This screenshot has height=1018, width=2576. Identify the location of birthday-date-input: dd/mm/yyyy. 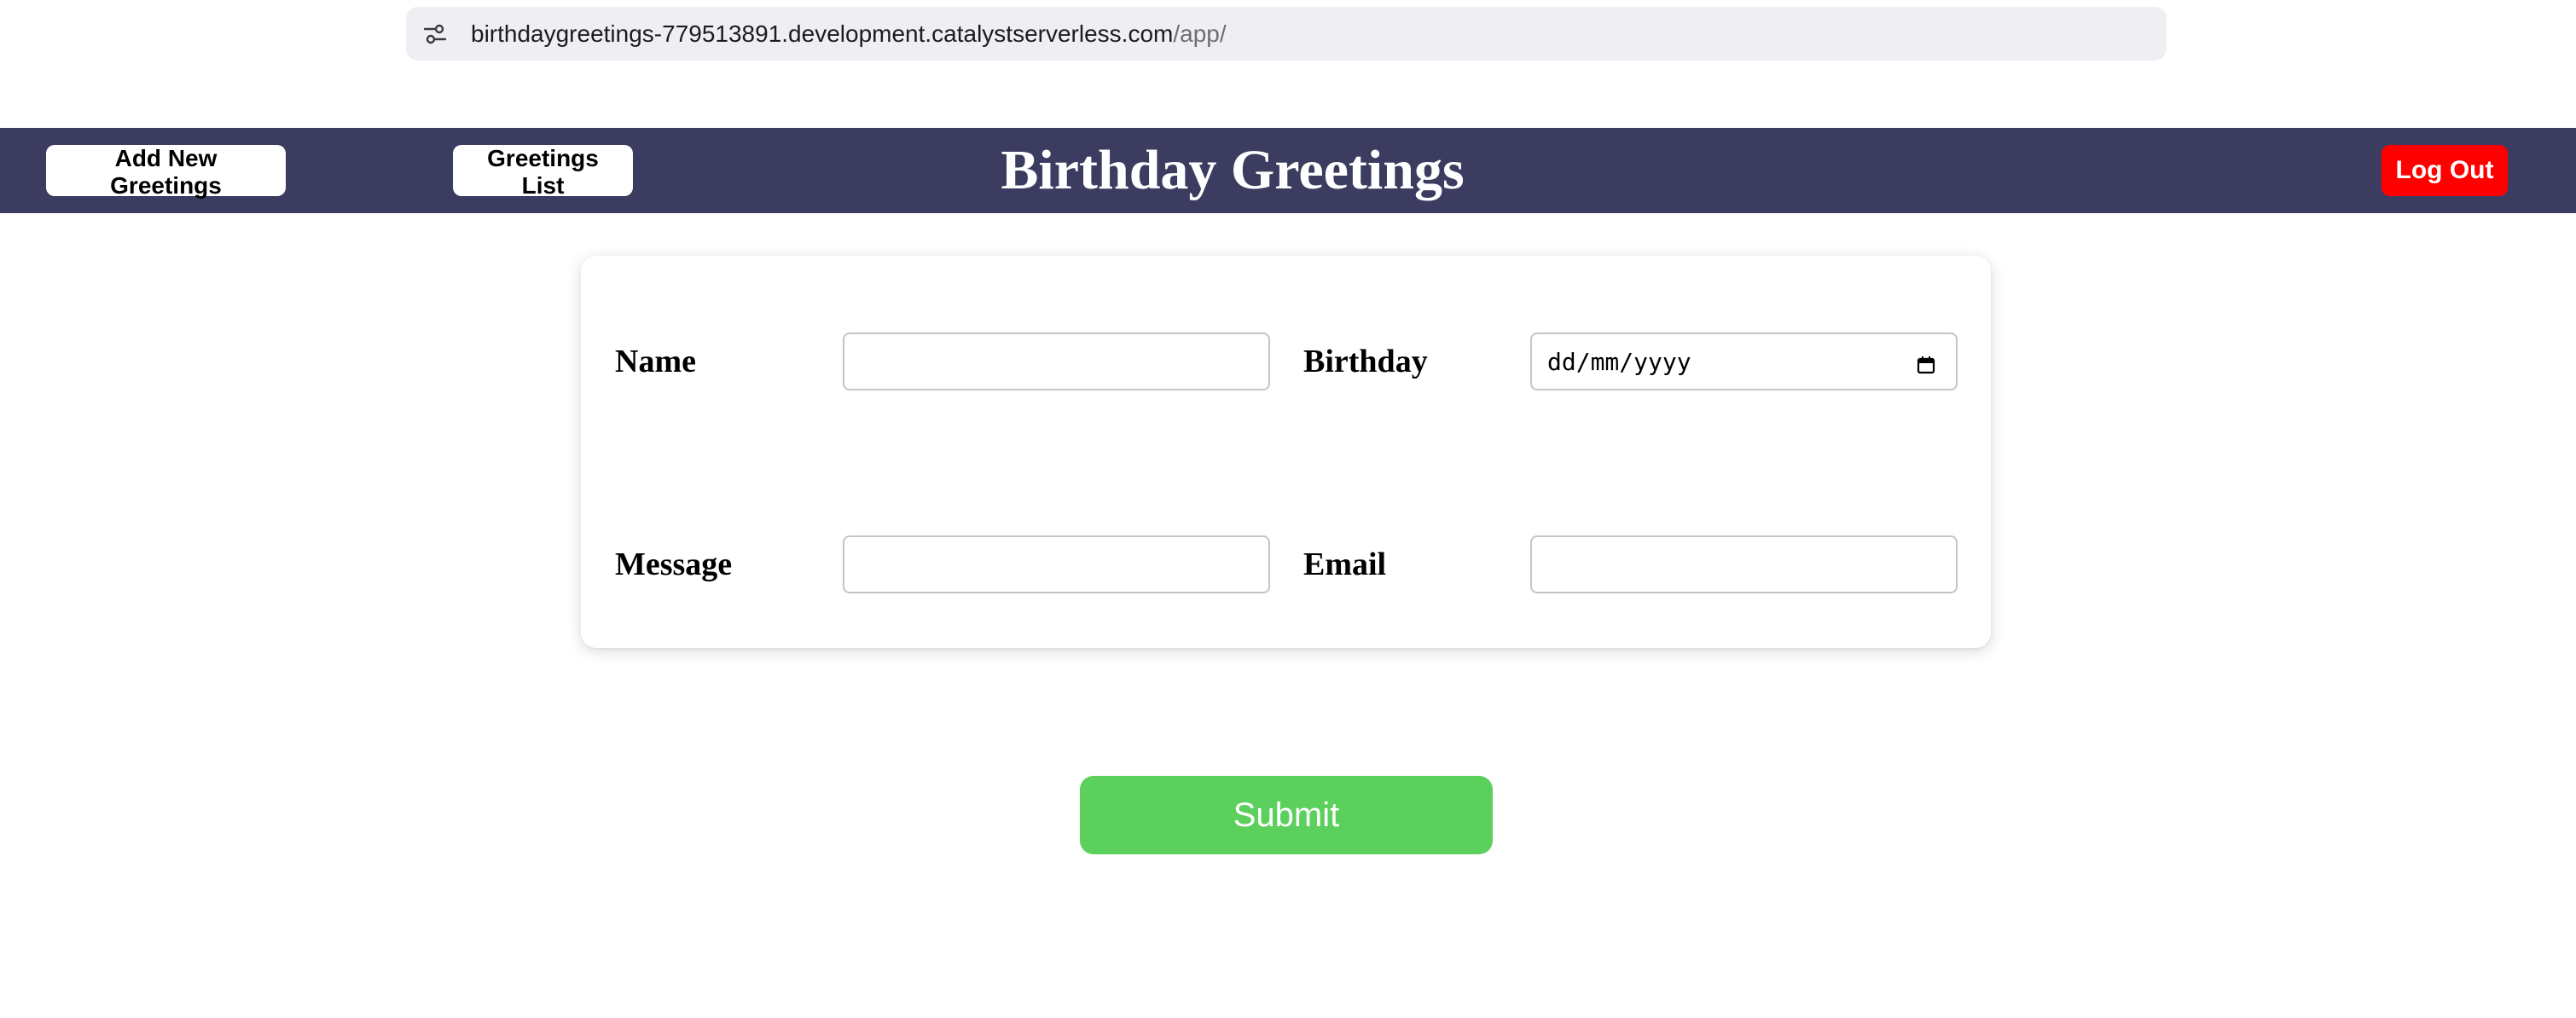
(1744, 361).